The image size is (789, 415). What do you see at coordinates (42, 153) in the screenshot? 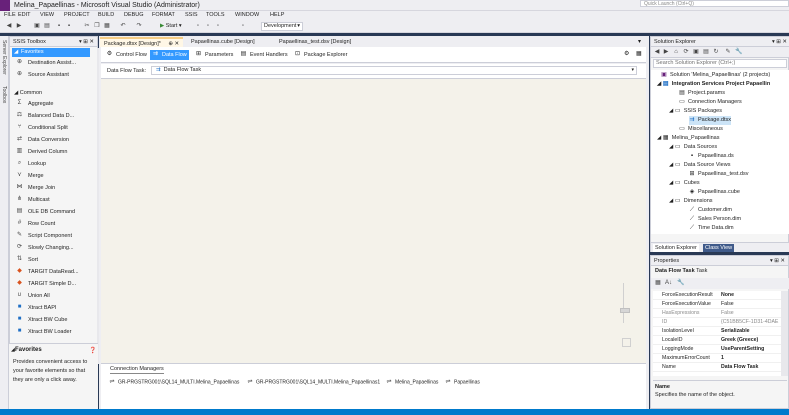
I see `toolbox-item: ▥ Derived Column` at bounding box center [42, 153].